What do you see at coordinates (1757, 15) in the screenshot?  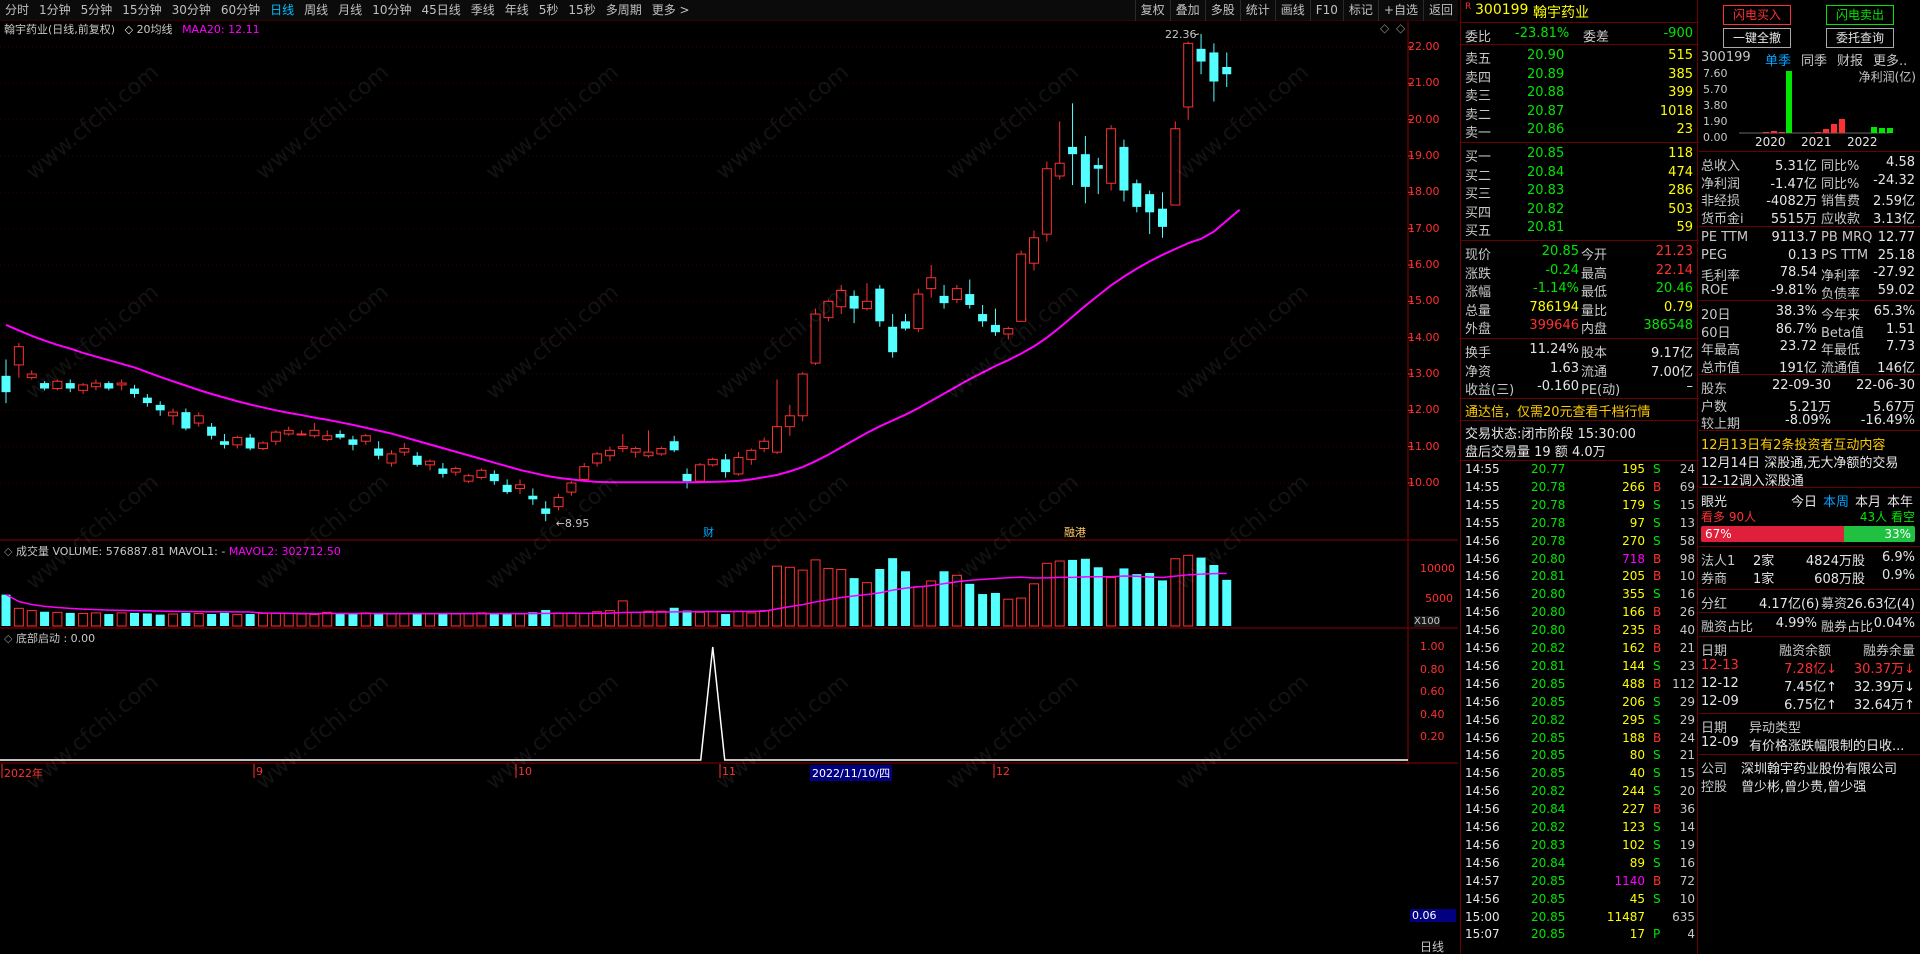 I see `flash-buy-button: 闪电买入` at bounding box center [1757, 15].